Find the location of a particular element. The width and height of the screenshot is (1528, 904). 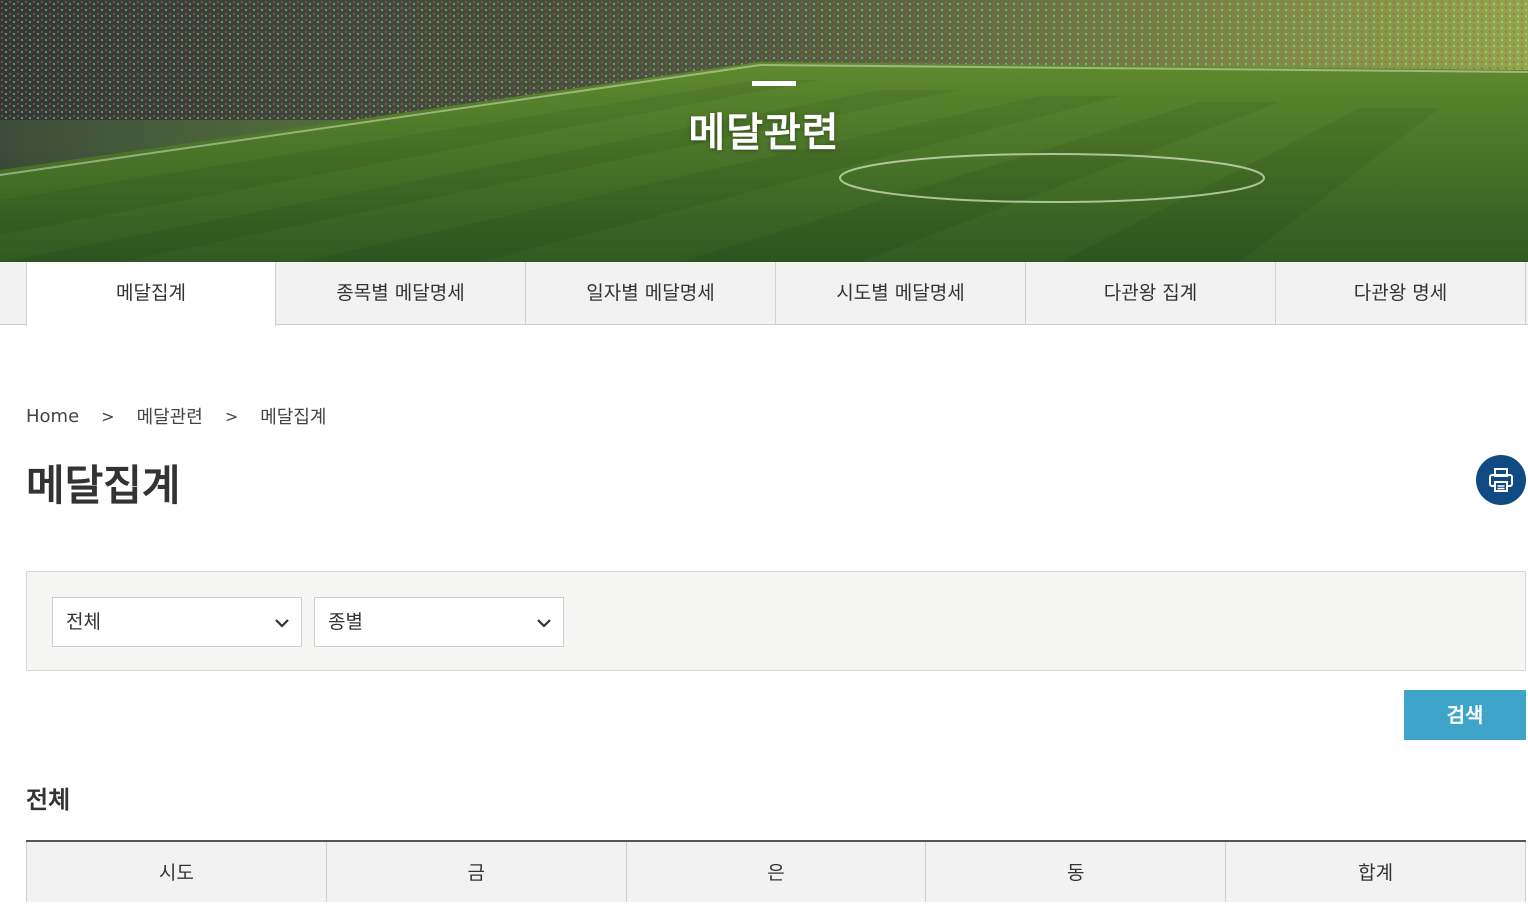

tab-multi-medalist-summary: 다관왕 집계 is located at coordinates (1151, 293).